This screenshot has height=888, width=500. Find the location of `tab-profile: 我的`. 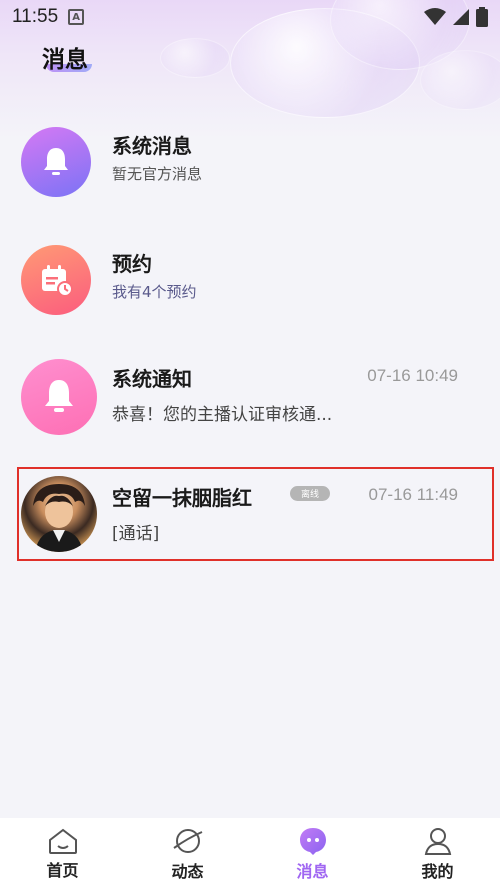

tab-profile: 我的 is located at coordinates (437, 853).